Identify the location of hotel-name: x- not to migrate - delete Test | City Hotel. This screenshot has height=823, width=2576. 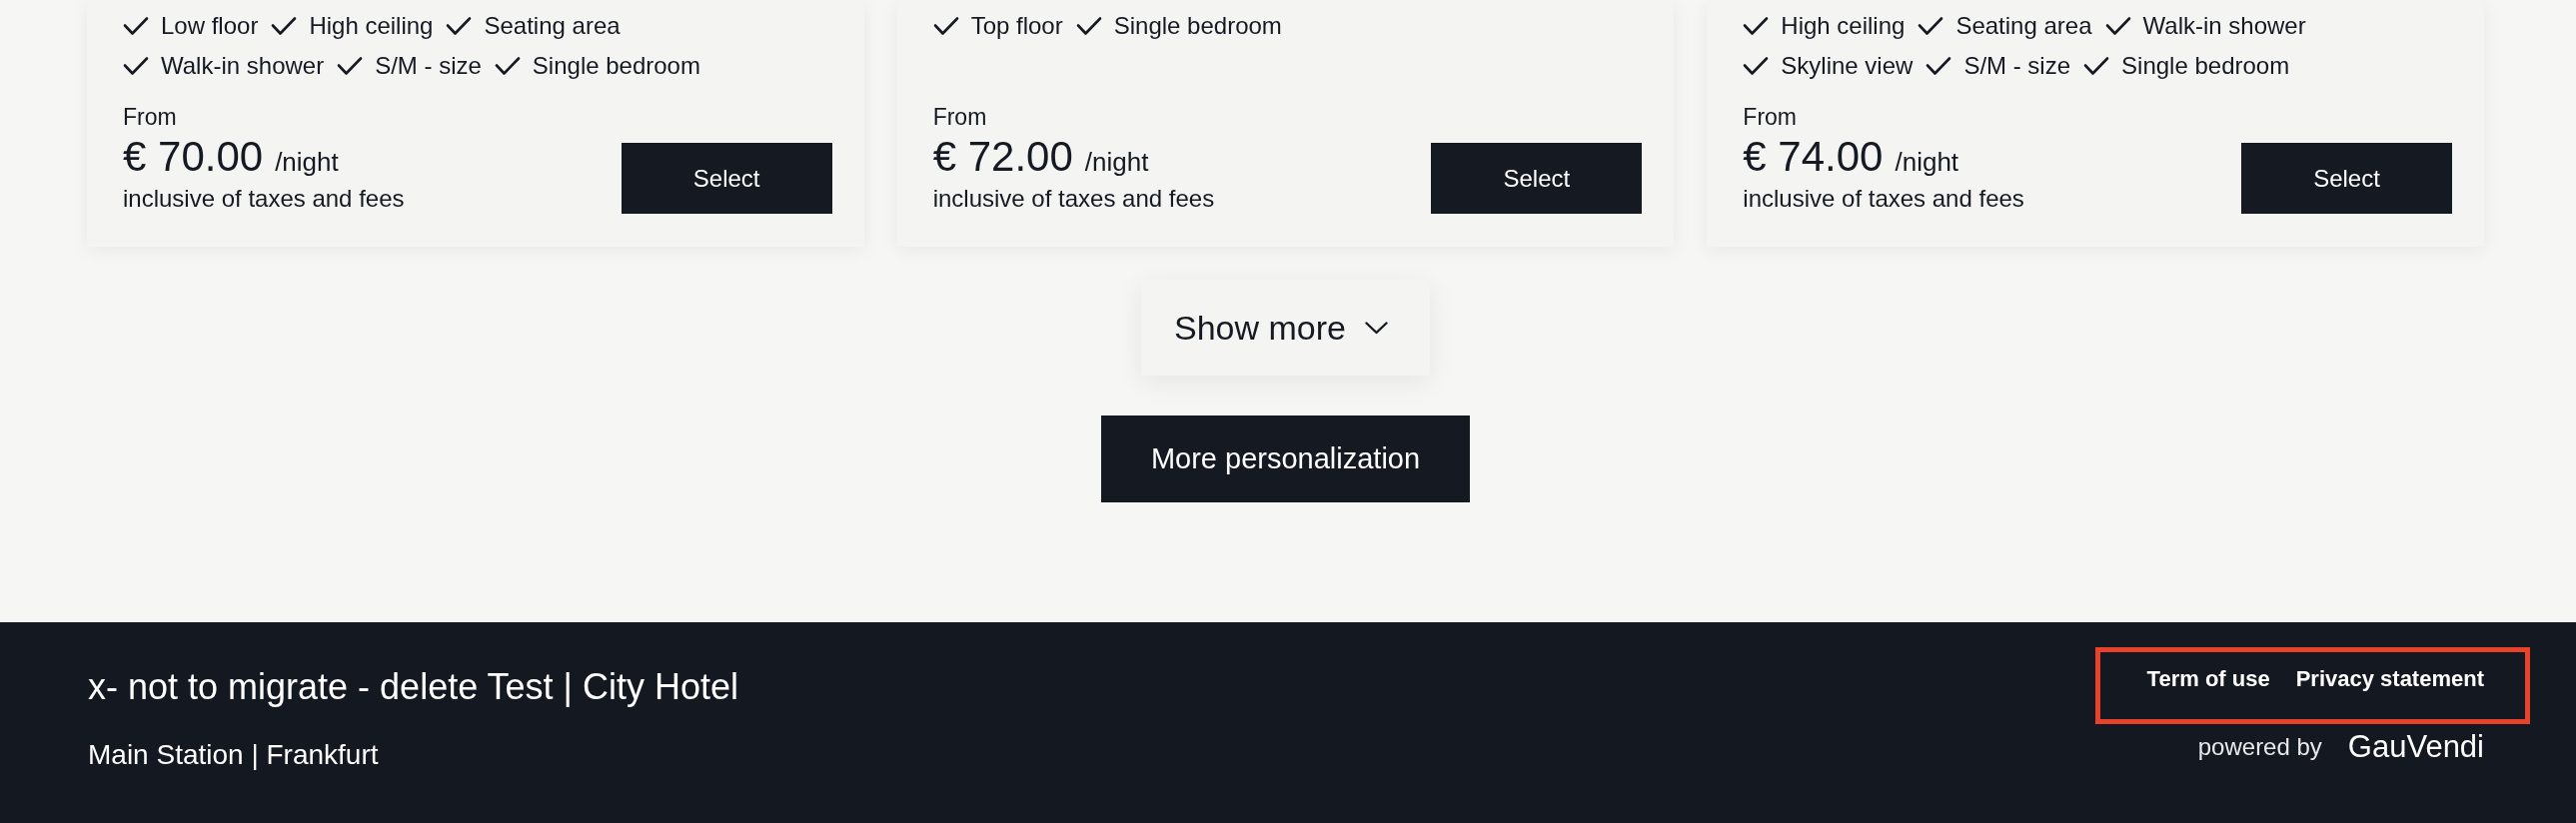
(413, 687).